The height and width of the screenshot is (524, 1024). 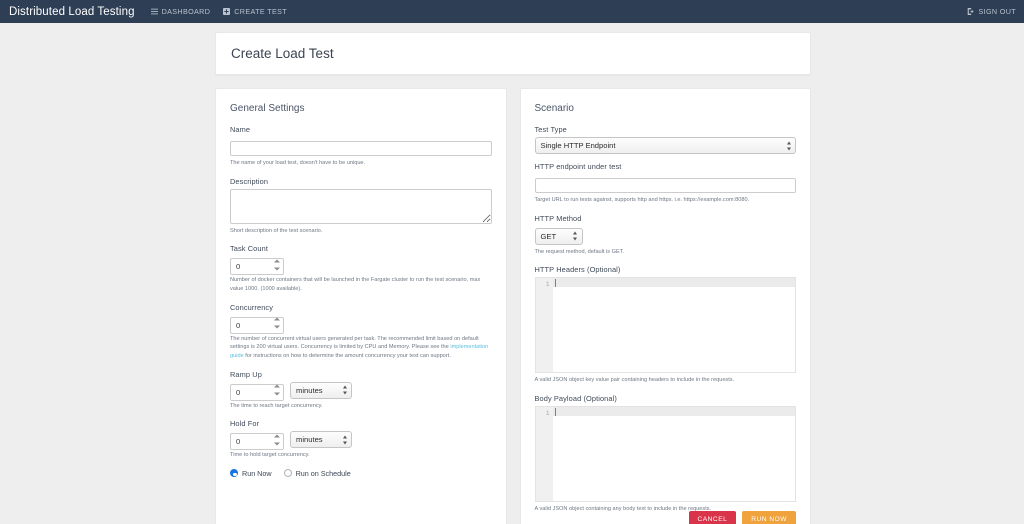 What do you see at coordinates (257, 441) in the screenshot?
I see `hold-for-stepper` at bounding box center [257, 441].